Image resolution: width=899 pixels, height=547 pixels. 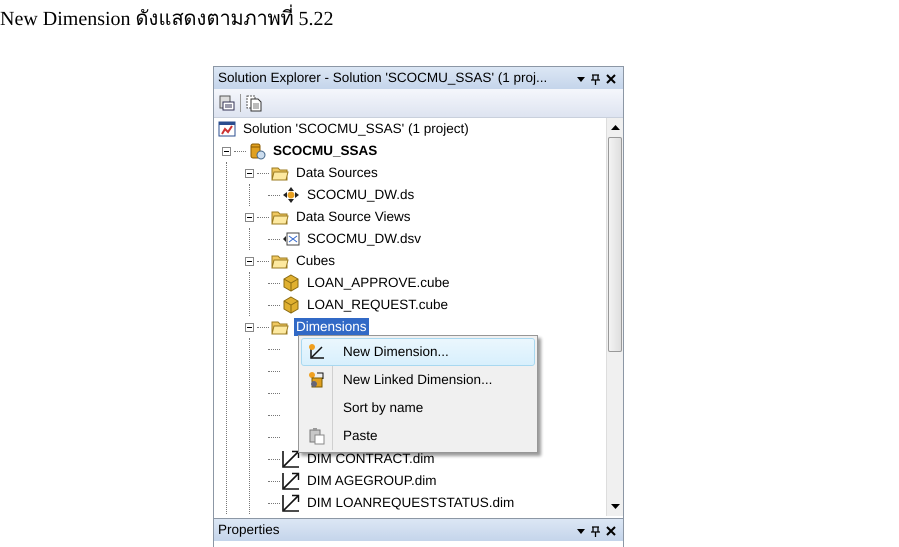 I want to click on database-icon, so click(x=257, y=151).